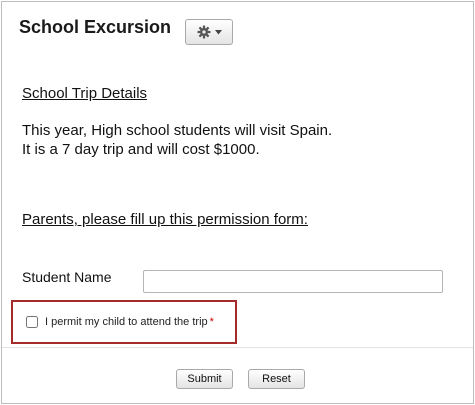 The width and height of the screenshot is (475, 405). Describe the element at coordinates (141, 149) in the screenshot. I see `trip-description-line: It is a 7 day trip and will cost $1000.` at that location.